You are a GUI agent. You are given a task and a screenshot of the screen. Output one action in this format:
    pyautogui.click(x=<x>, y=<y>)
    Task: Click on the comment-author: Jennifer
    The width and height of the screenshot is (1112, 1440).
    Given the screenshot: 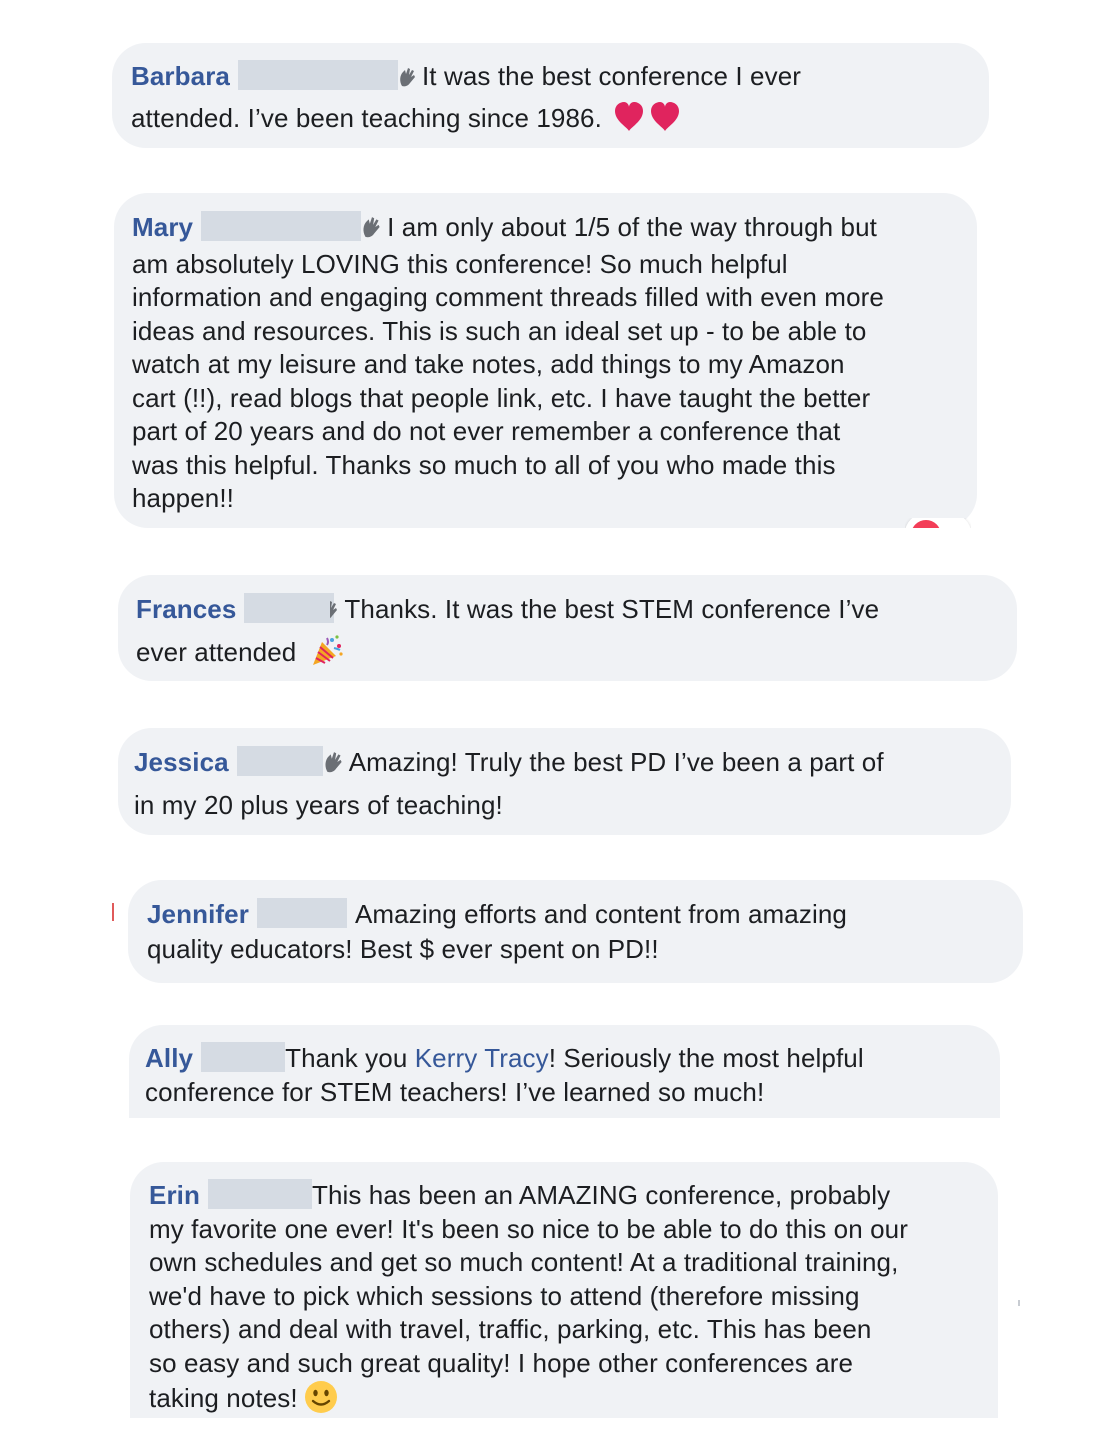 What is the action you would take?
    pyautogui.click(x=198, y=914)
    